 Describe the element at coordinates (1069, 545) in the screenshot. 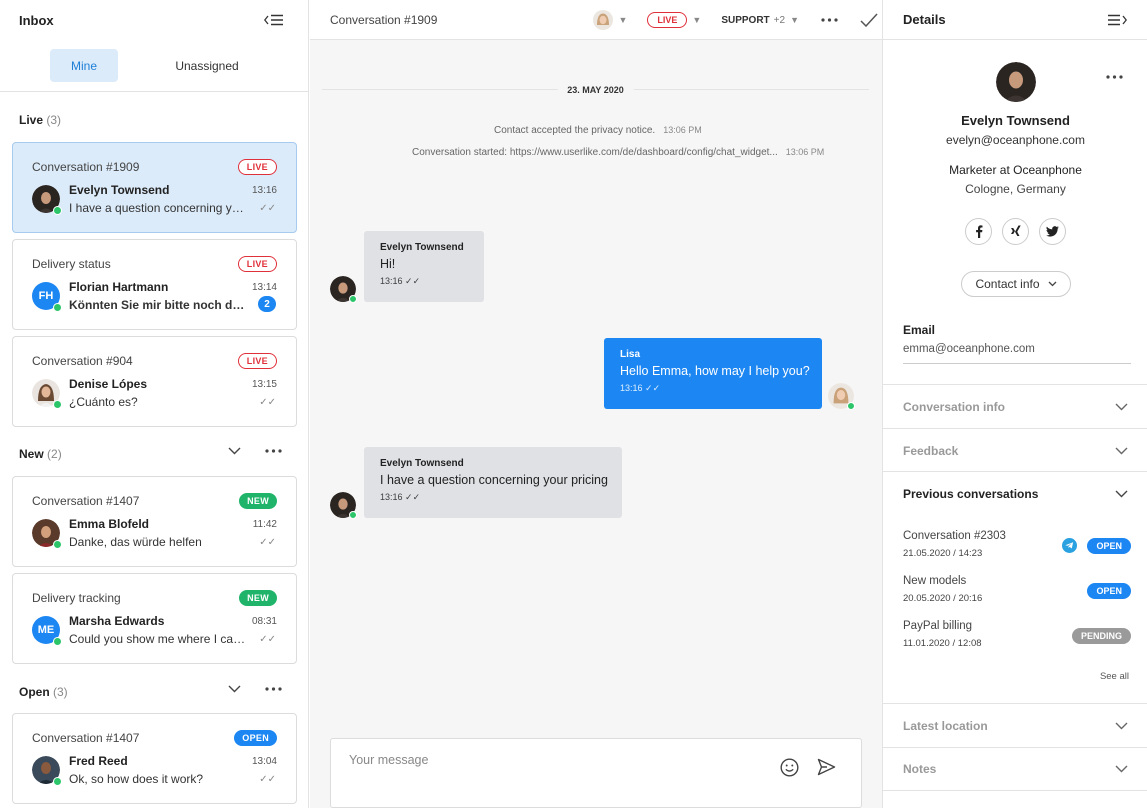

I see `telegram-icon` at that location.